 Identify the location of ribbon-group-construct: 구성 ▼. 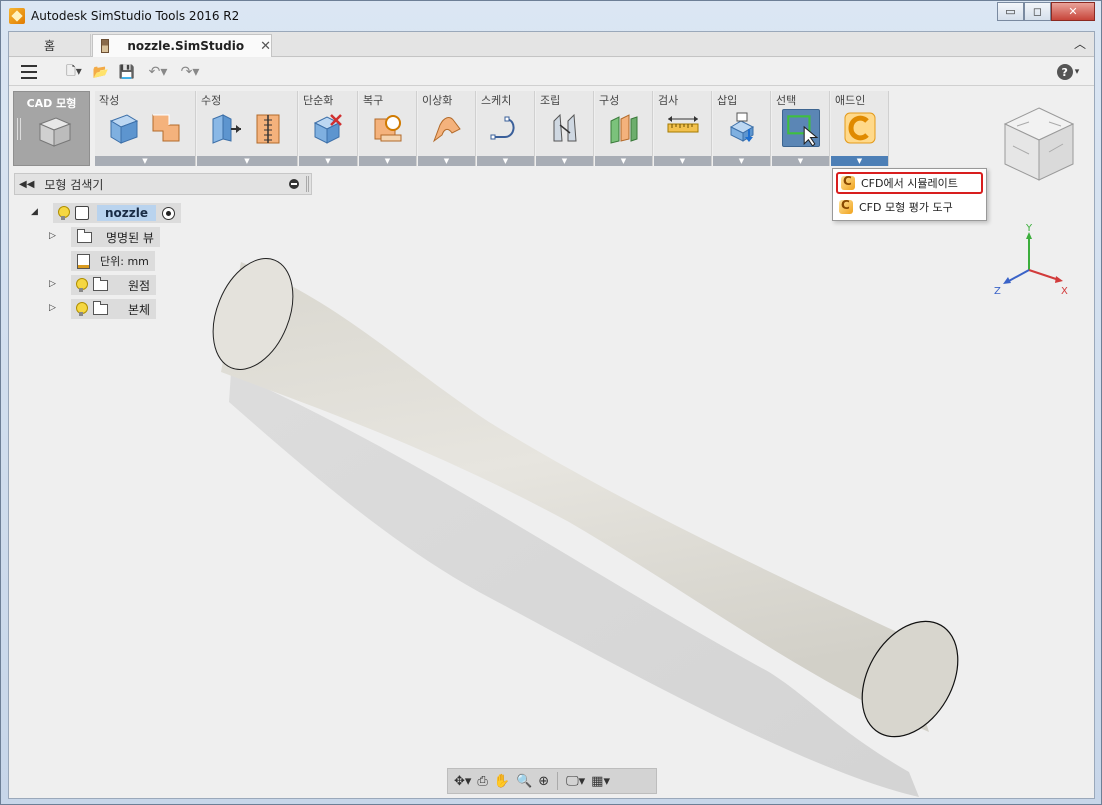
(624, 128).